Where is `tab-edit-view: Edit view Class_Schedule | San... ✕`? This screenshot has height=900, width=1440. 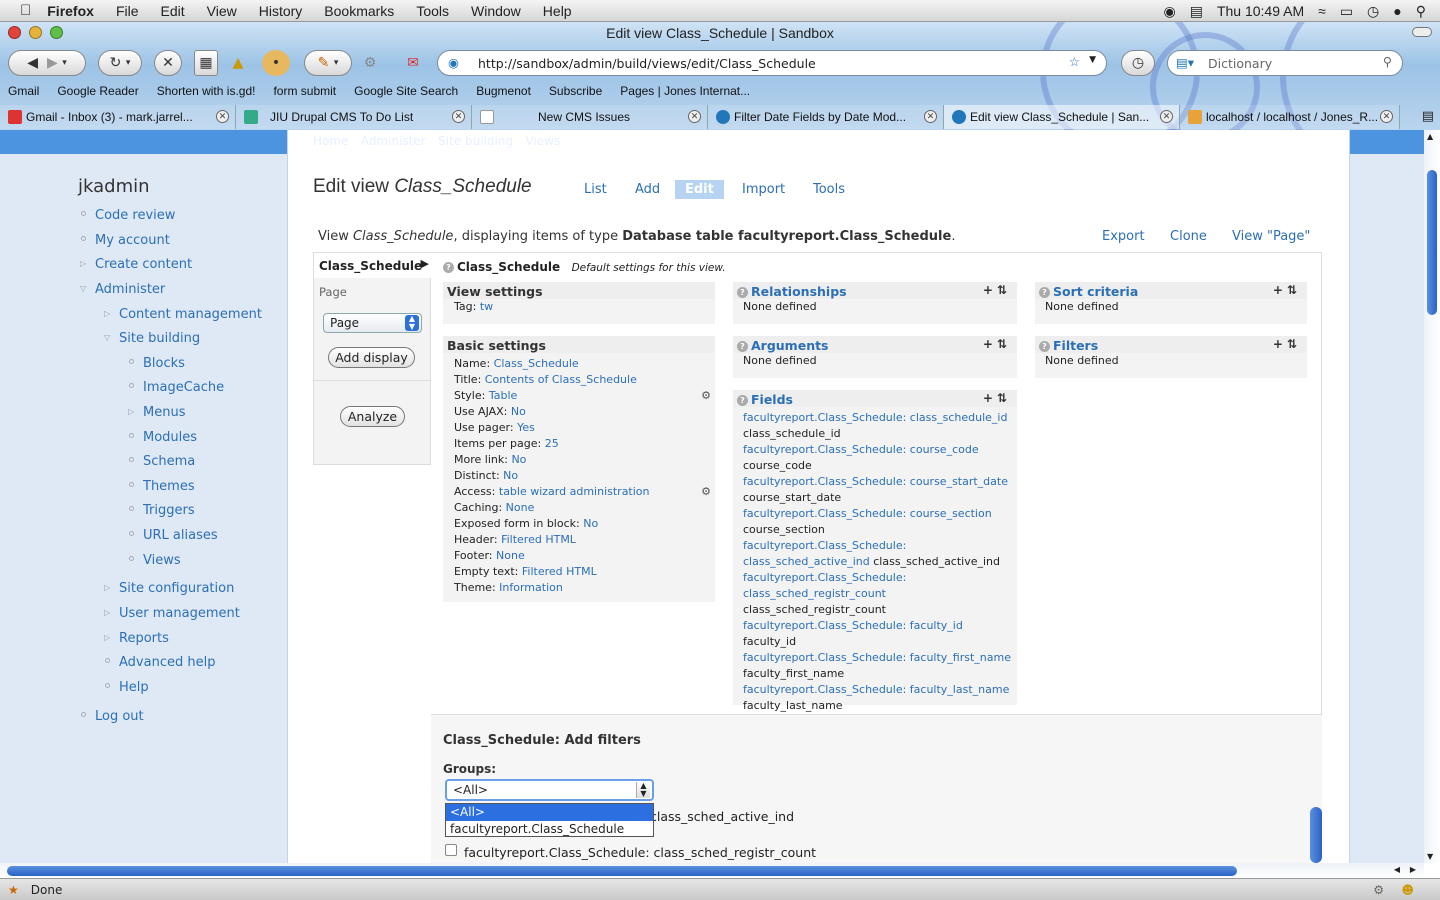 tab-edit-view: Edit view Class_Schedule | San... ✕ is located at coordinates (1062, 117).